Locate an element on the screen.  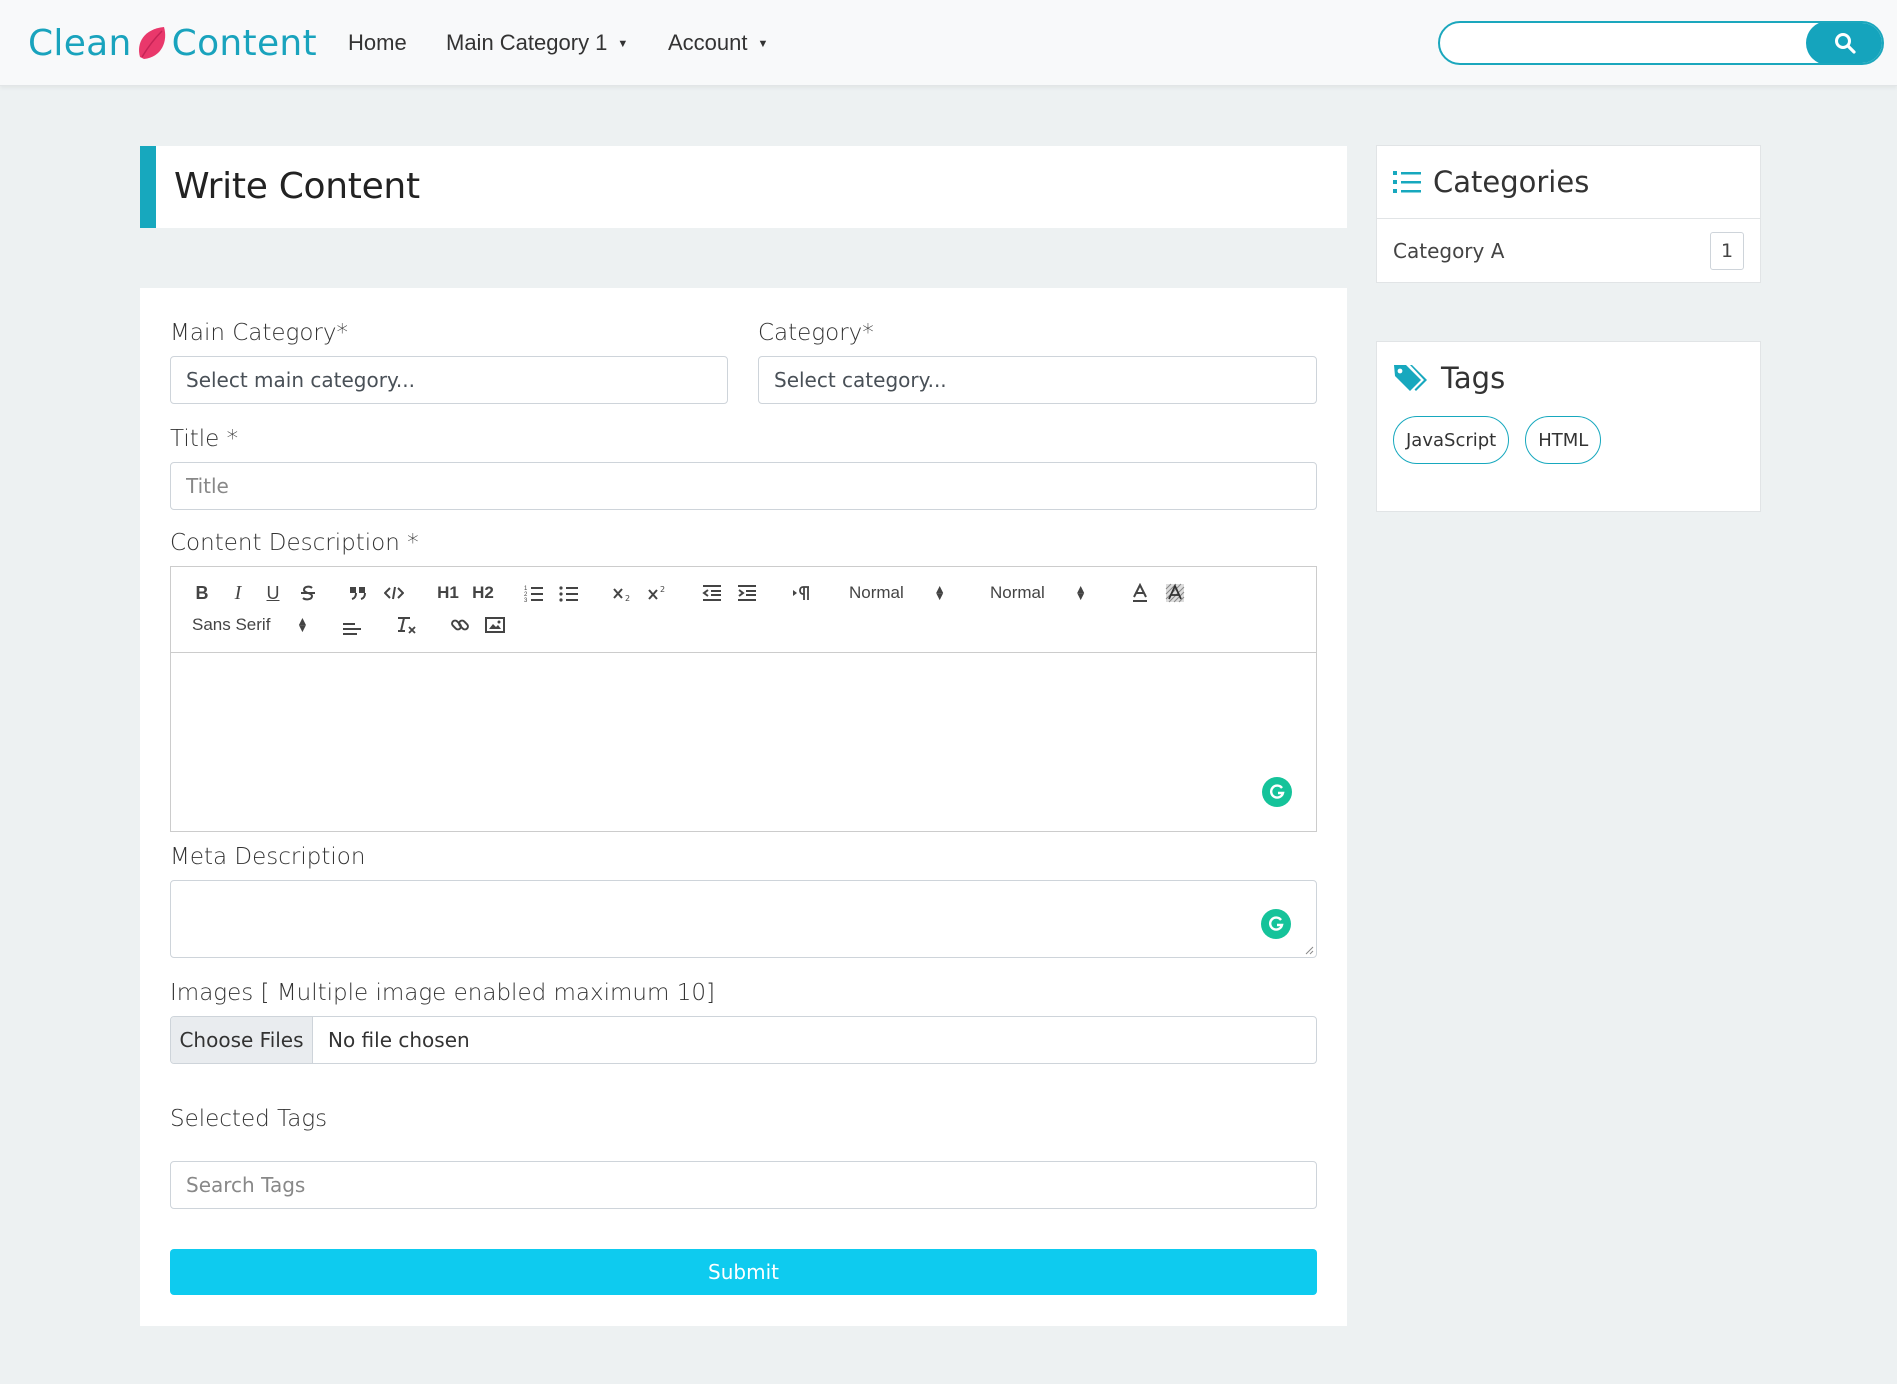
h1-label: H1 is located at coordinates (448, 592).